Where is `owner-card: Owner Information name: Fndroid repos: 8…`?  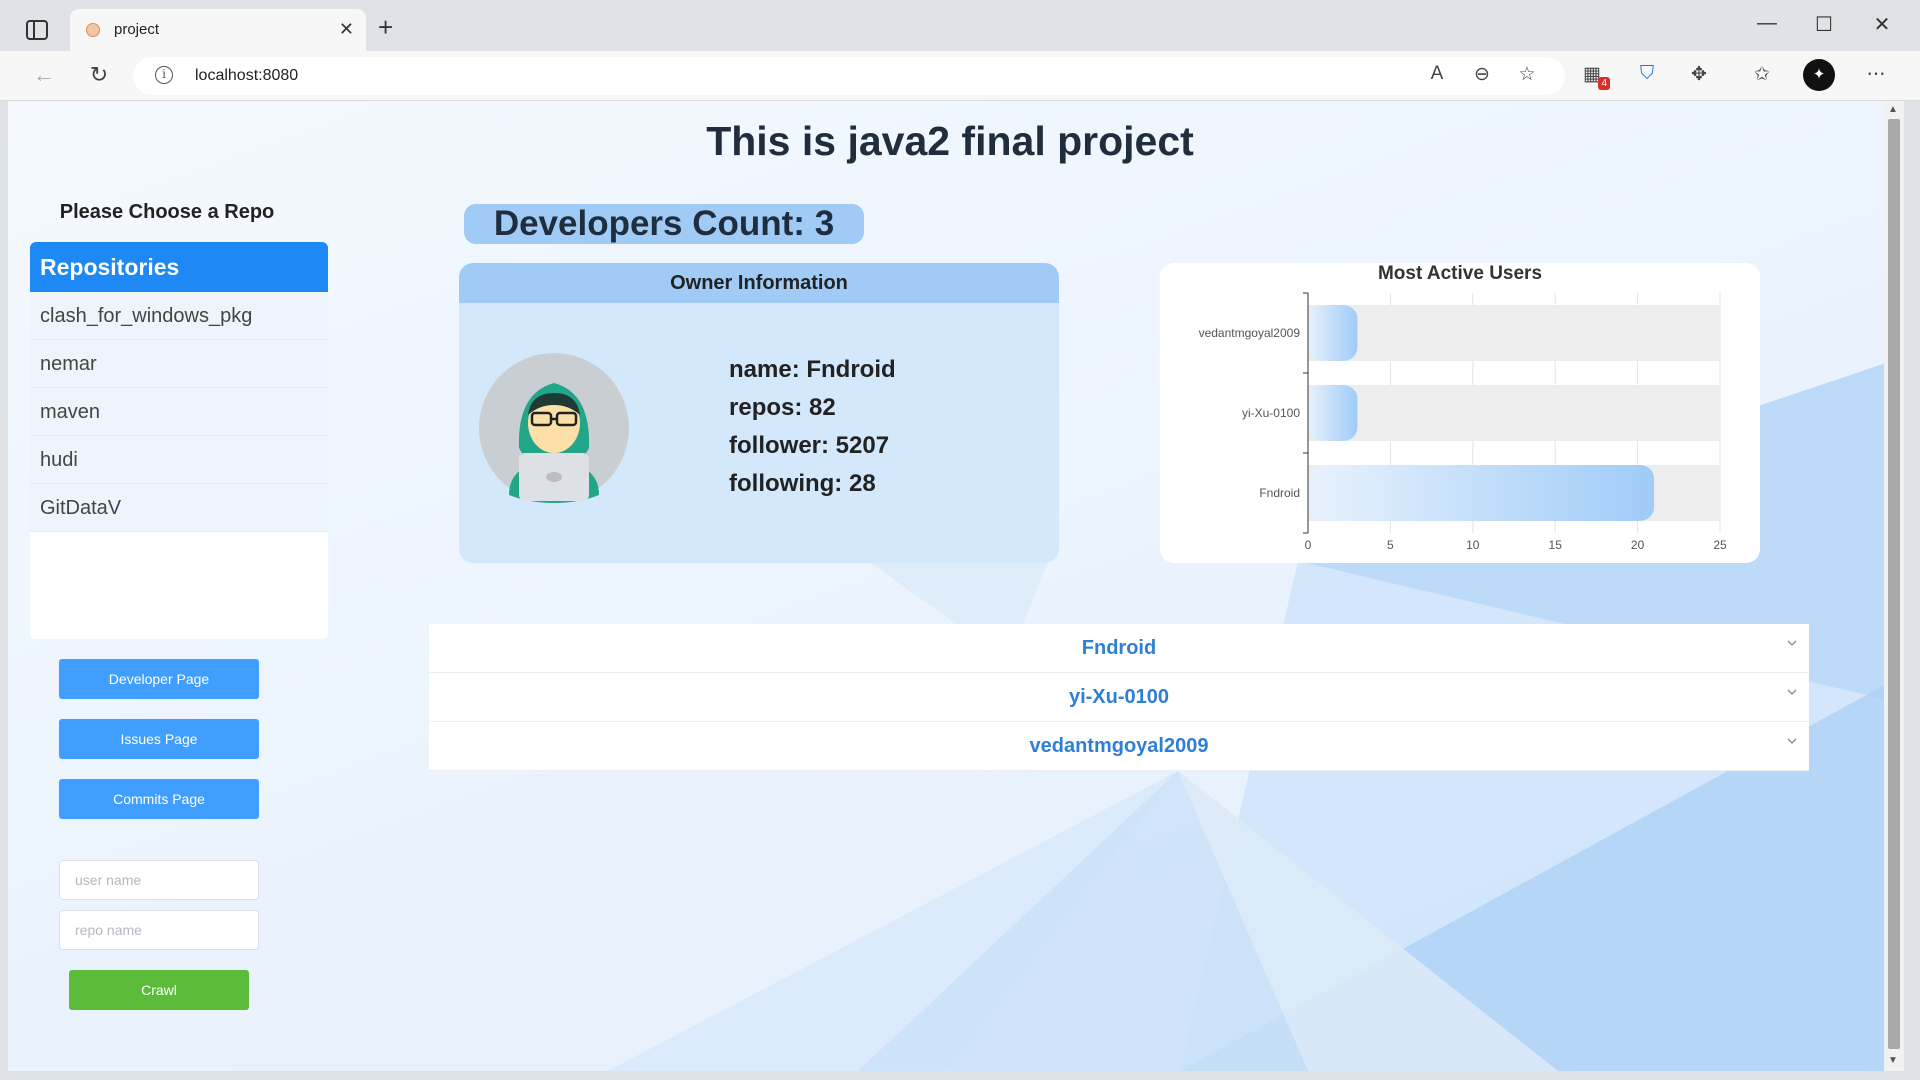 owner-card: Owner Information name: Fndroid repos: 8… is located at coordinates (759, 413).